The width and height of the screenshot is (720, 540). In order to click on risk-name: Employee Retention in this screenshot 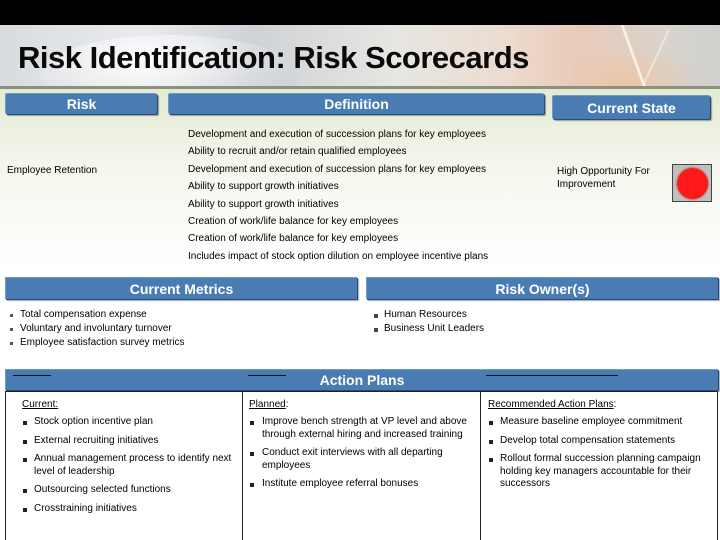, I will do `click(52, 170)`.